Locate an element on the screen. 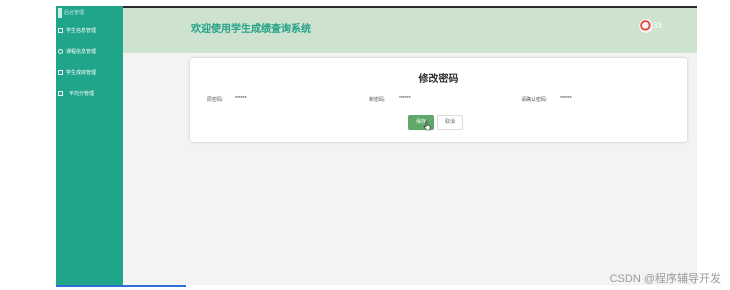 The height and width of the screenshot is (290, 730). page-title: 欢迎使用学生成绩查询系统 is located at coordinates (251, 29).